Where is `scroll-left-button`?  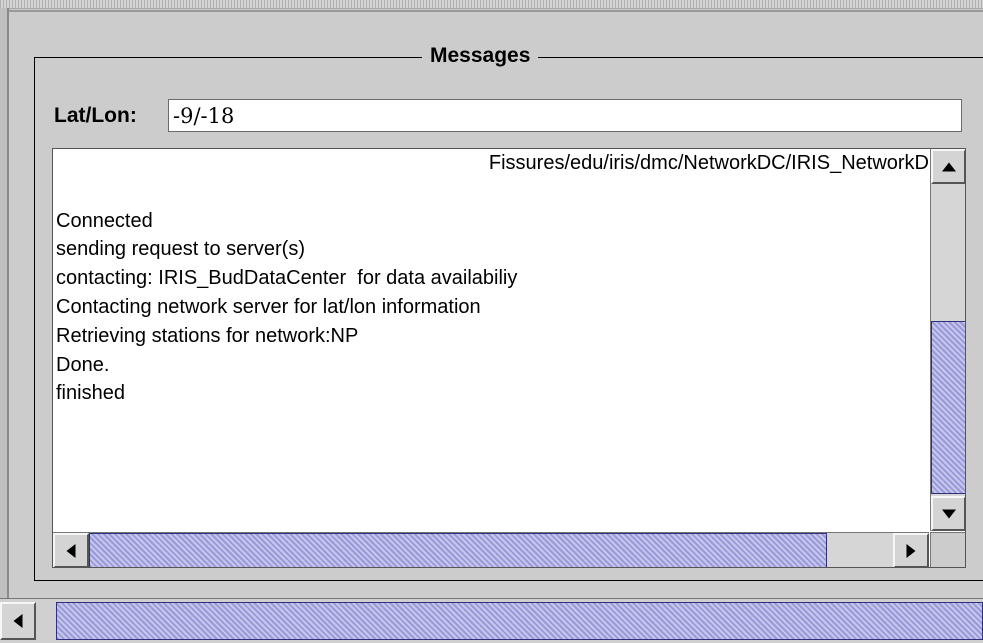 scroll-left-button is located at coordinates (71, 550).